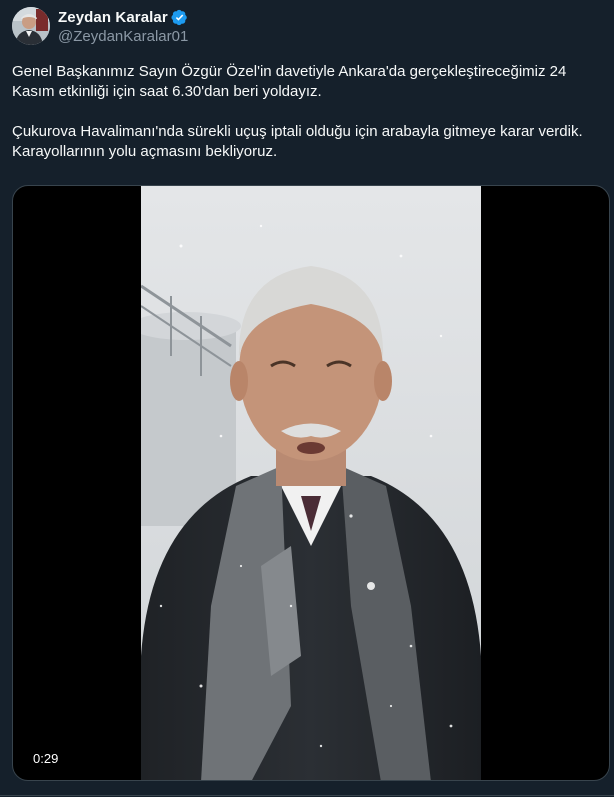 This screenshot has width=614, height=797. Describe the element at coordinates (46, 758) in the screenshot. I see `video-duration: 0:29` at that location.